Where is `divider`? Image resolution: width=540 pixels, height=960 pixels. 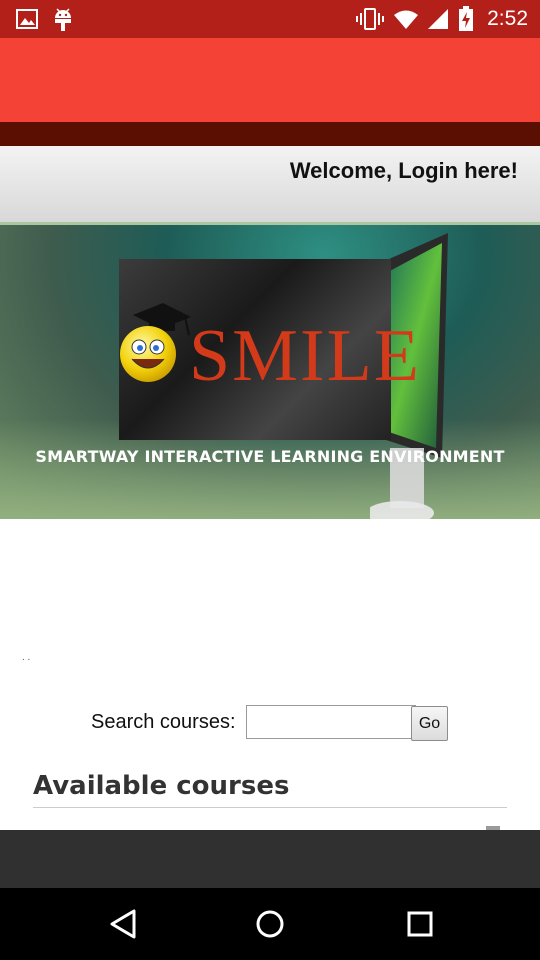 divider is located at coordinates (270, 807).